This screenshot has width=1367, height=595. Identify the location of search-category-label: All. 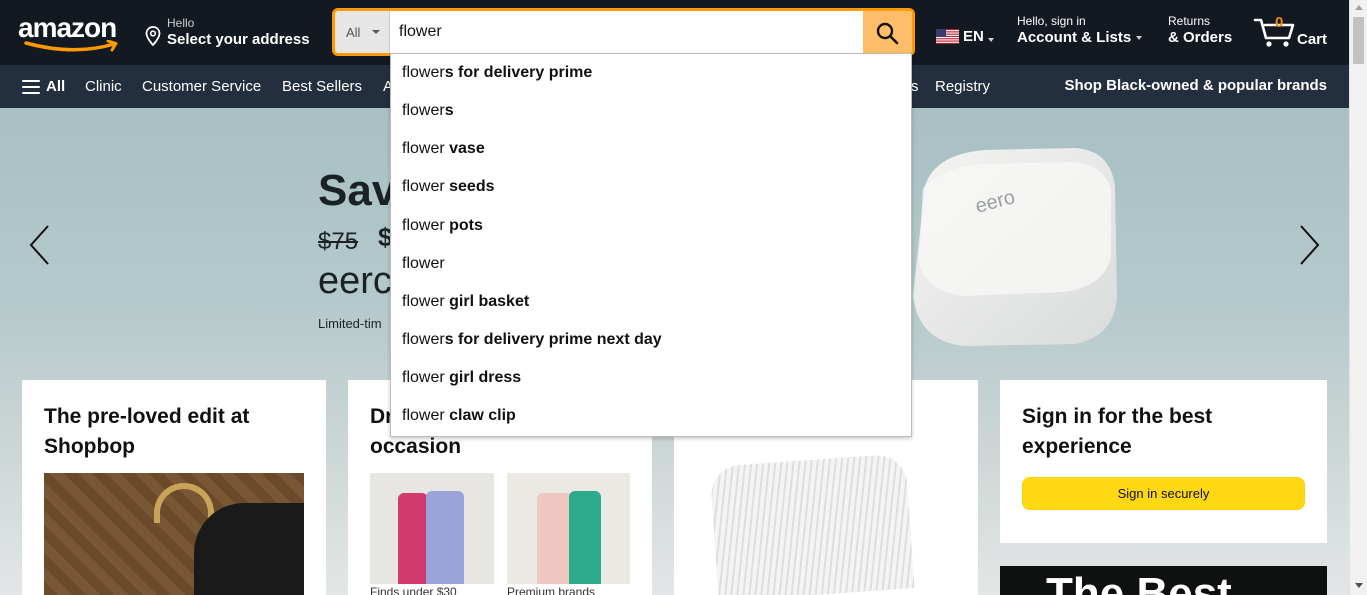
(353, 32).